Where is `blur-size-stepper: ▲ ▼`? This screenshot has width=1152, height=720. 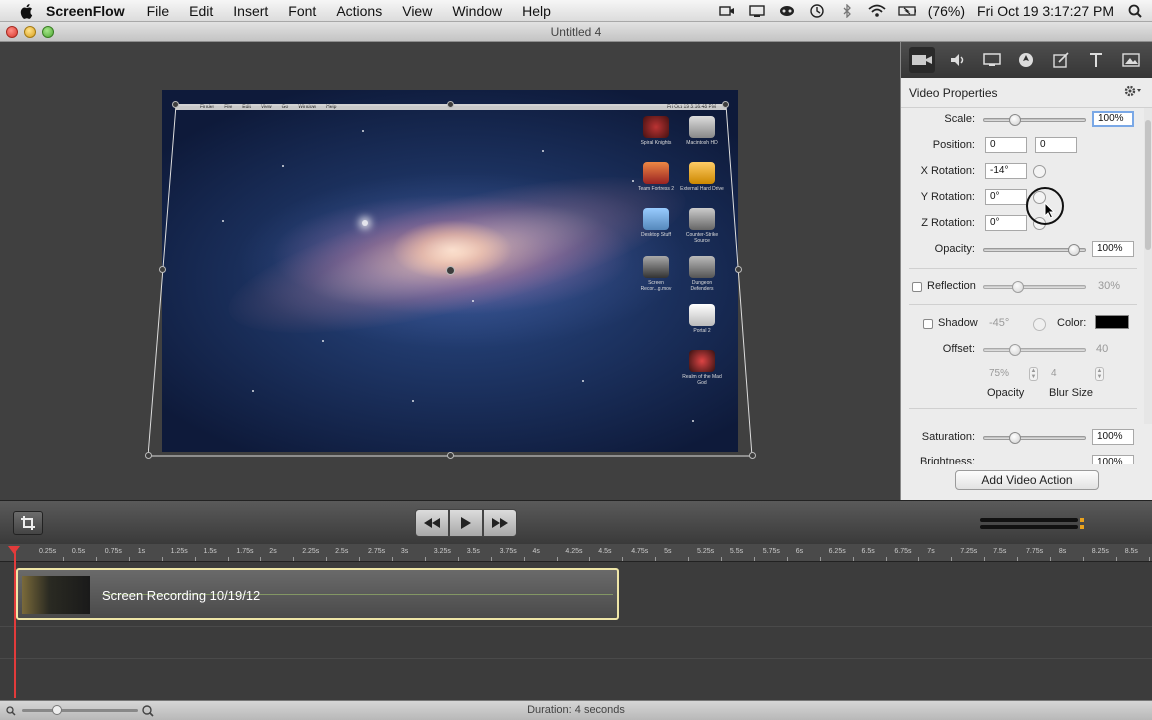
blur-size-stepper: ▲ ▼ is located at coordinates (1099, 374).